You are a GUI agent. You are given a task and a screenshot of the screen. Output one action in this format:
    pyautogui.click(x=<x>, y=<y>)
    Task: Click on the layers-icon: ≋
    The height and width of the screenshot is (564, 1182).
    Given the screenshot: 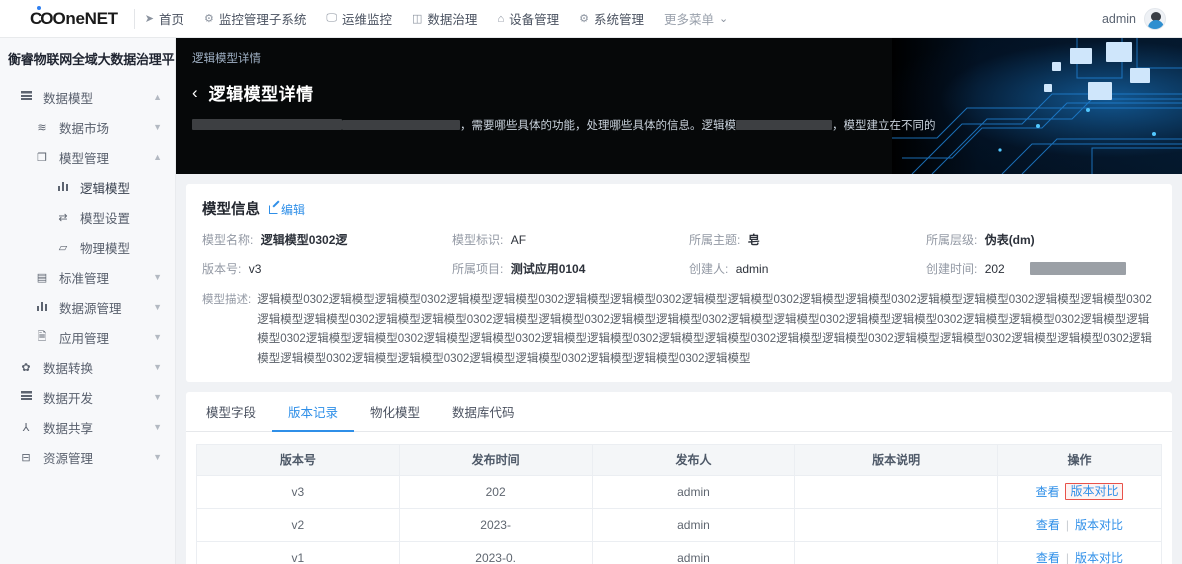 What is the action you would take?
    pyautogui.click(x=42, y=127)
    